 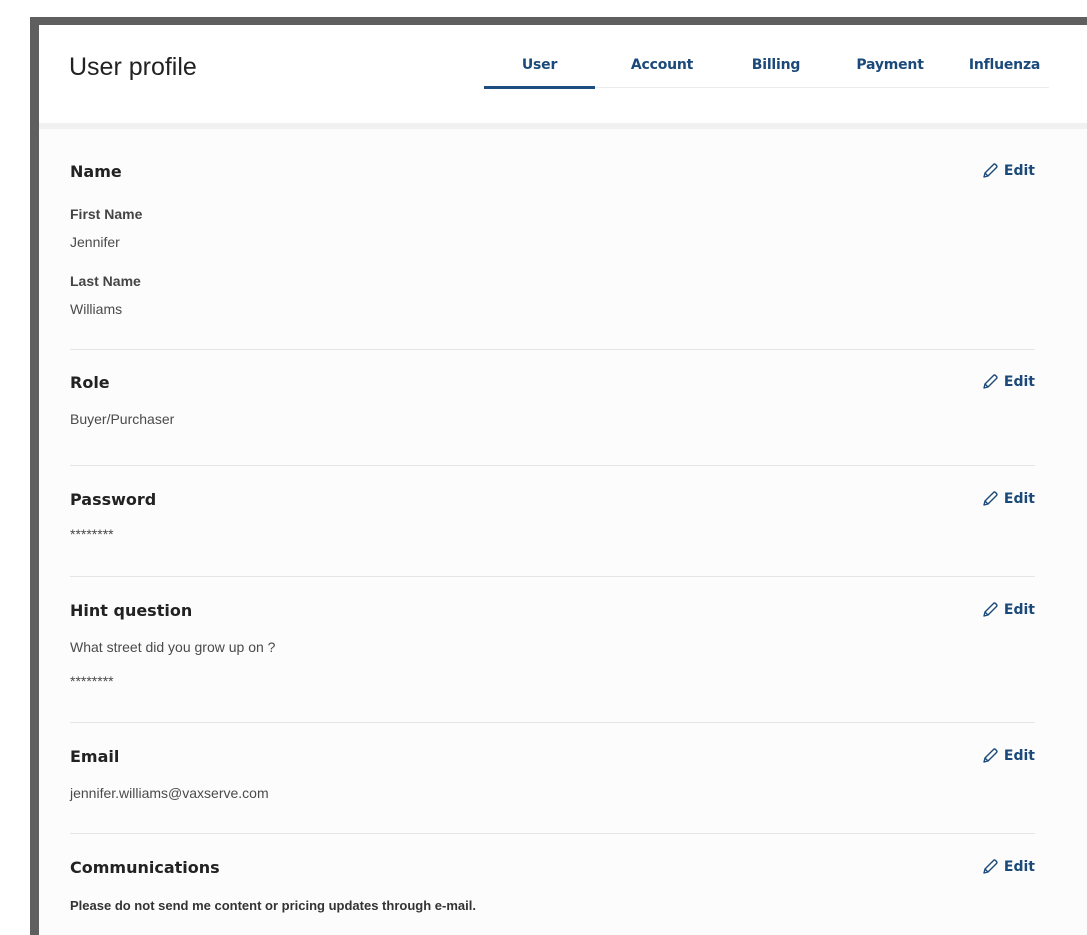 What do you see at coordinates (173, 647) in the screenshot?
I see `hint-question-value: What street did you grow up on ?` at bounding box center [173, 647].